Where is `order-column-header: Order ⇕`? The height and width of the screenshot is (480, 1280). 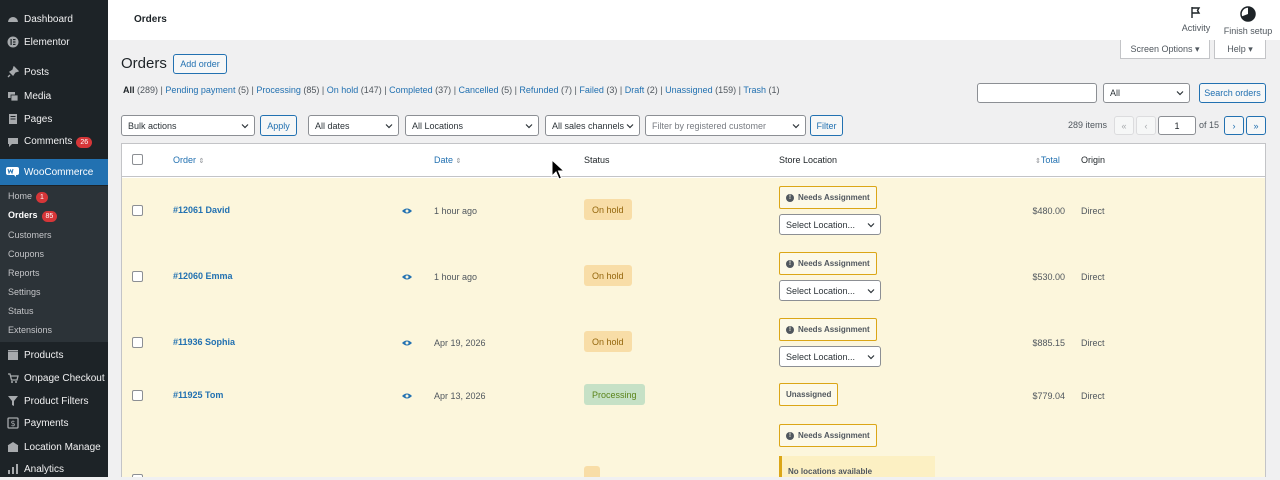 order-column-header: Order ⇕ is located at coordinates (188, 160).